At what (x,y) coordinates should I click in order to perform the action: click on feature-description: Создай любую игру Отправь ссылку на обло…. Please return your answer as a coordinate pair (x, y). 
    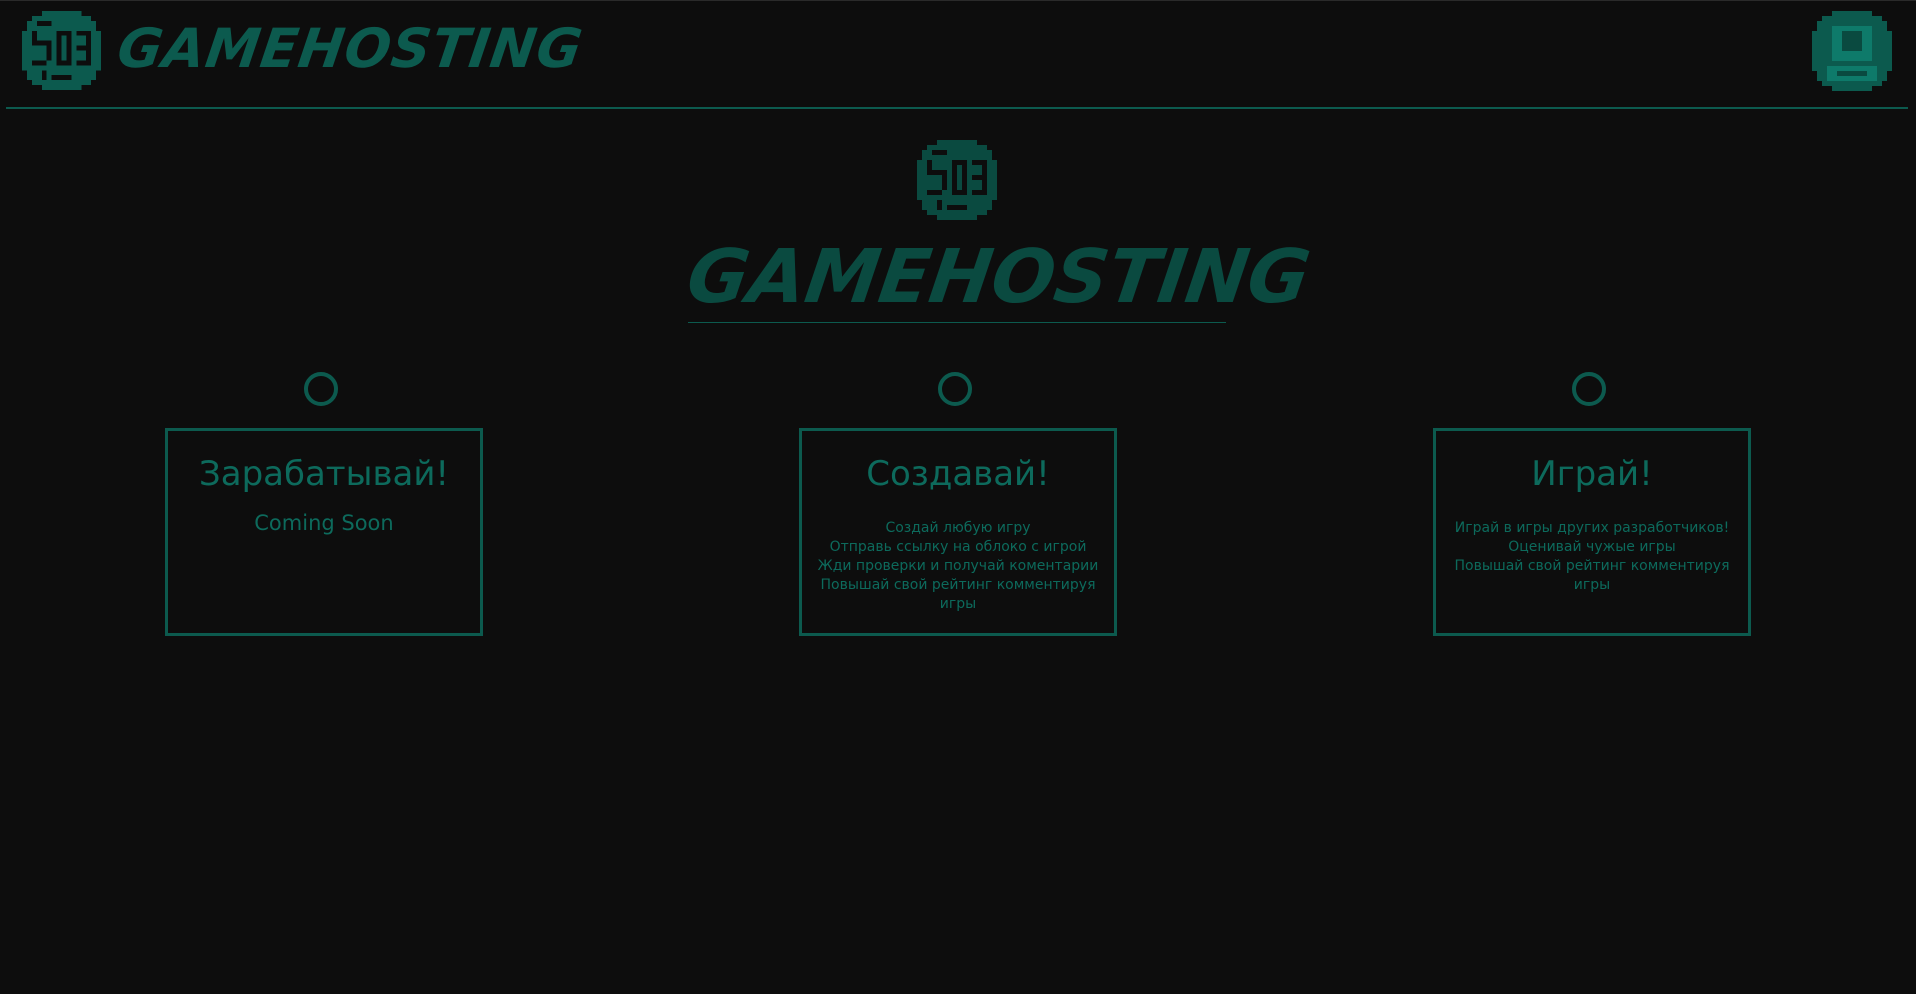
    Looking at the image, I should click on (958, 566).